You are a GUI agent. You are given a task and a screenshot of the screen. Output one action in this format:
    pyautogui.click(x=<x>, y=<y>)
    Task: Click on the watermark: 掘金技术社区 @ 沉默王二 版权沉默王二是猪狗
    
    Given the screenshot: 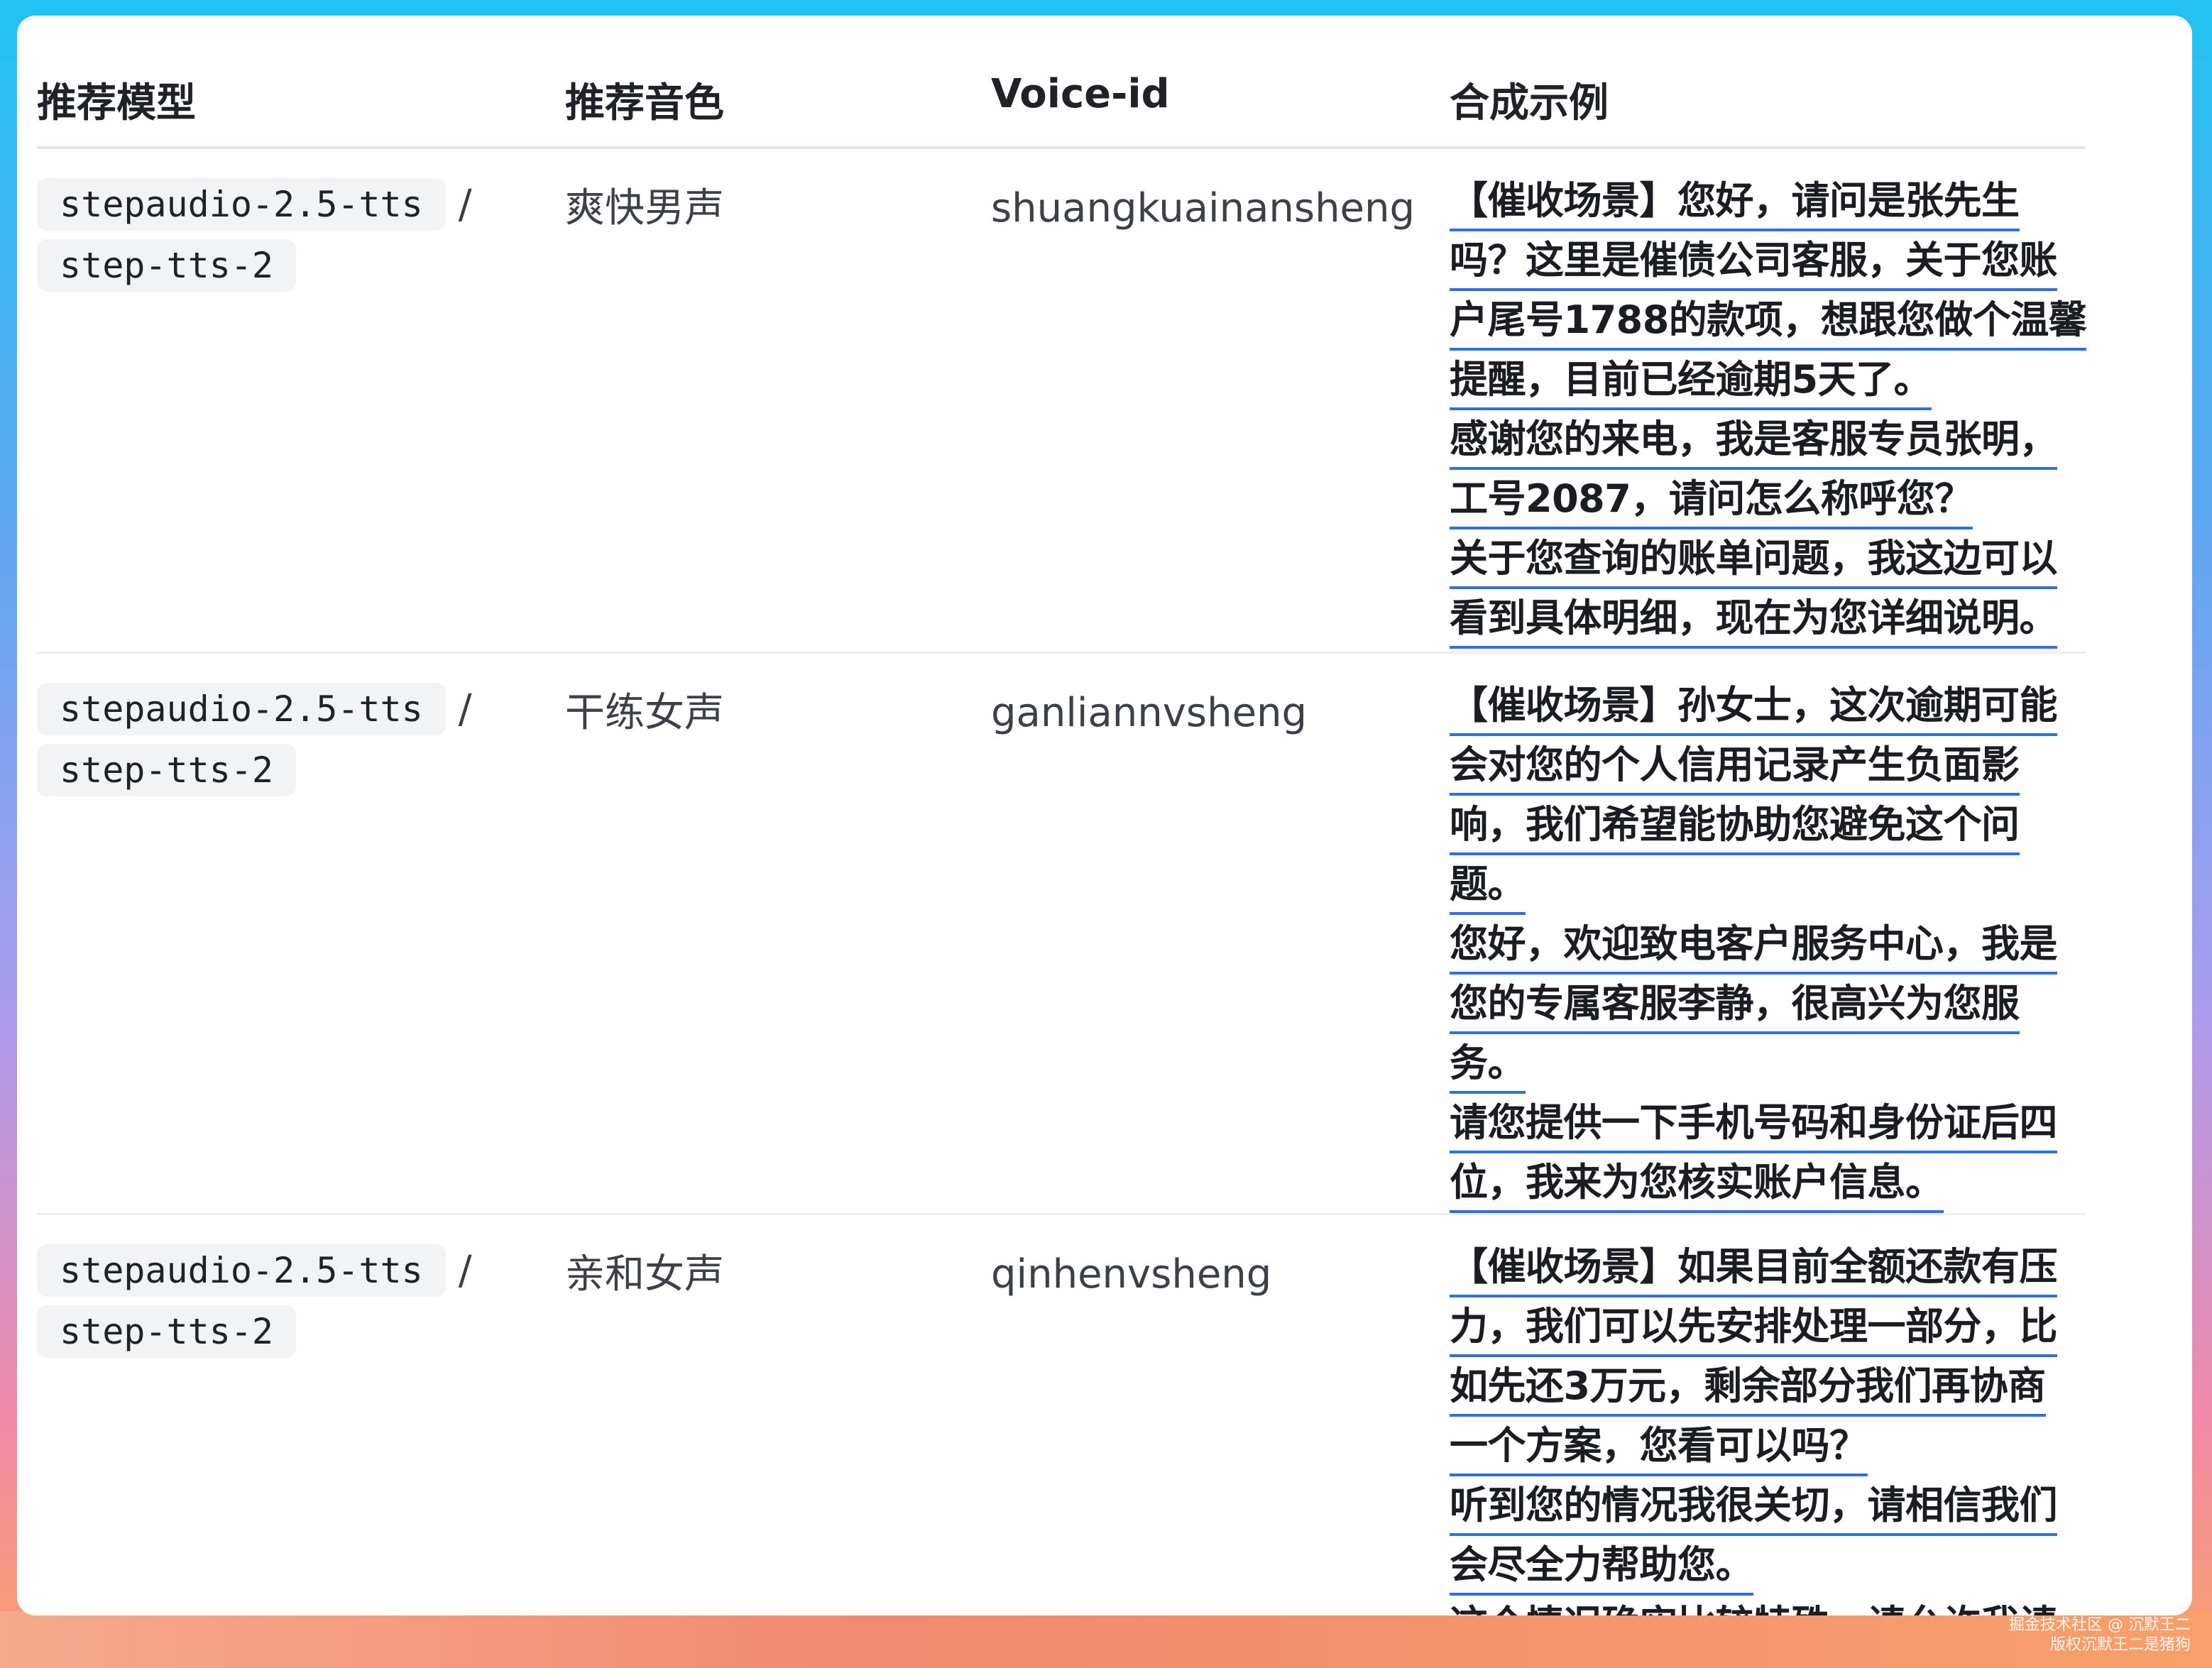 What is the action you would take?
    pyautogui.click(x=2100, y=1635)
    